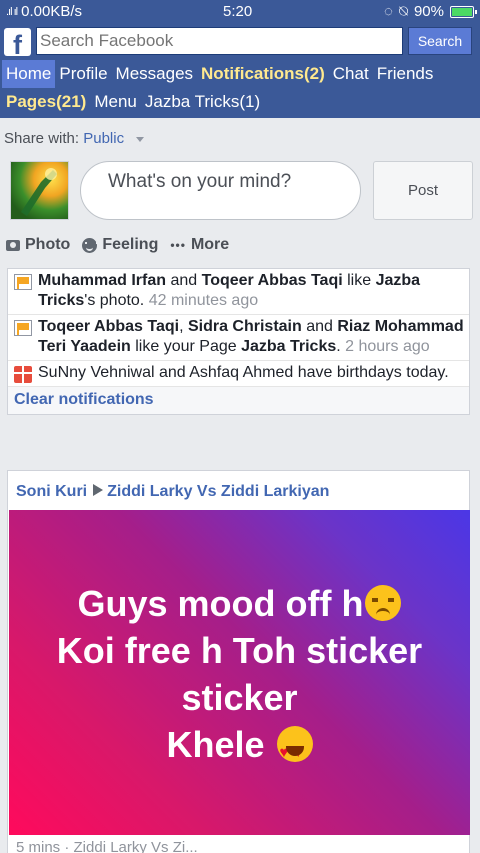 This screenshot has width=480, height=853. What do you see at coordinates (178, 245) in the screenshot?
I see `more-dots-icon: •••` at bounding box center [178, 245].